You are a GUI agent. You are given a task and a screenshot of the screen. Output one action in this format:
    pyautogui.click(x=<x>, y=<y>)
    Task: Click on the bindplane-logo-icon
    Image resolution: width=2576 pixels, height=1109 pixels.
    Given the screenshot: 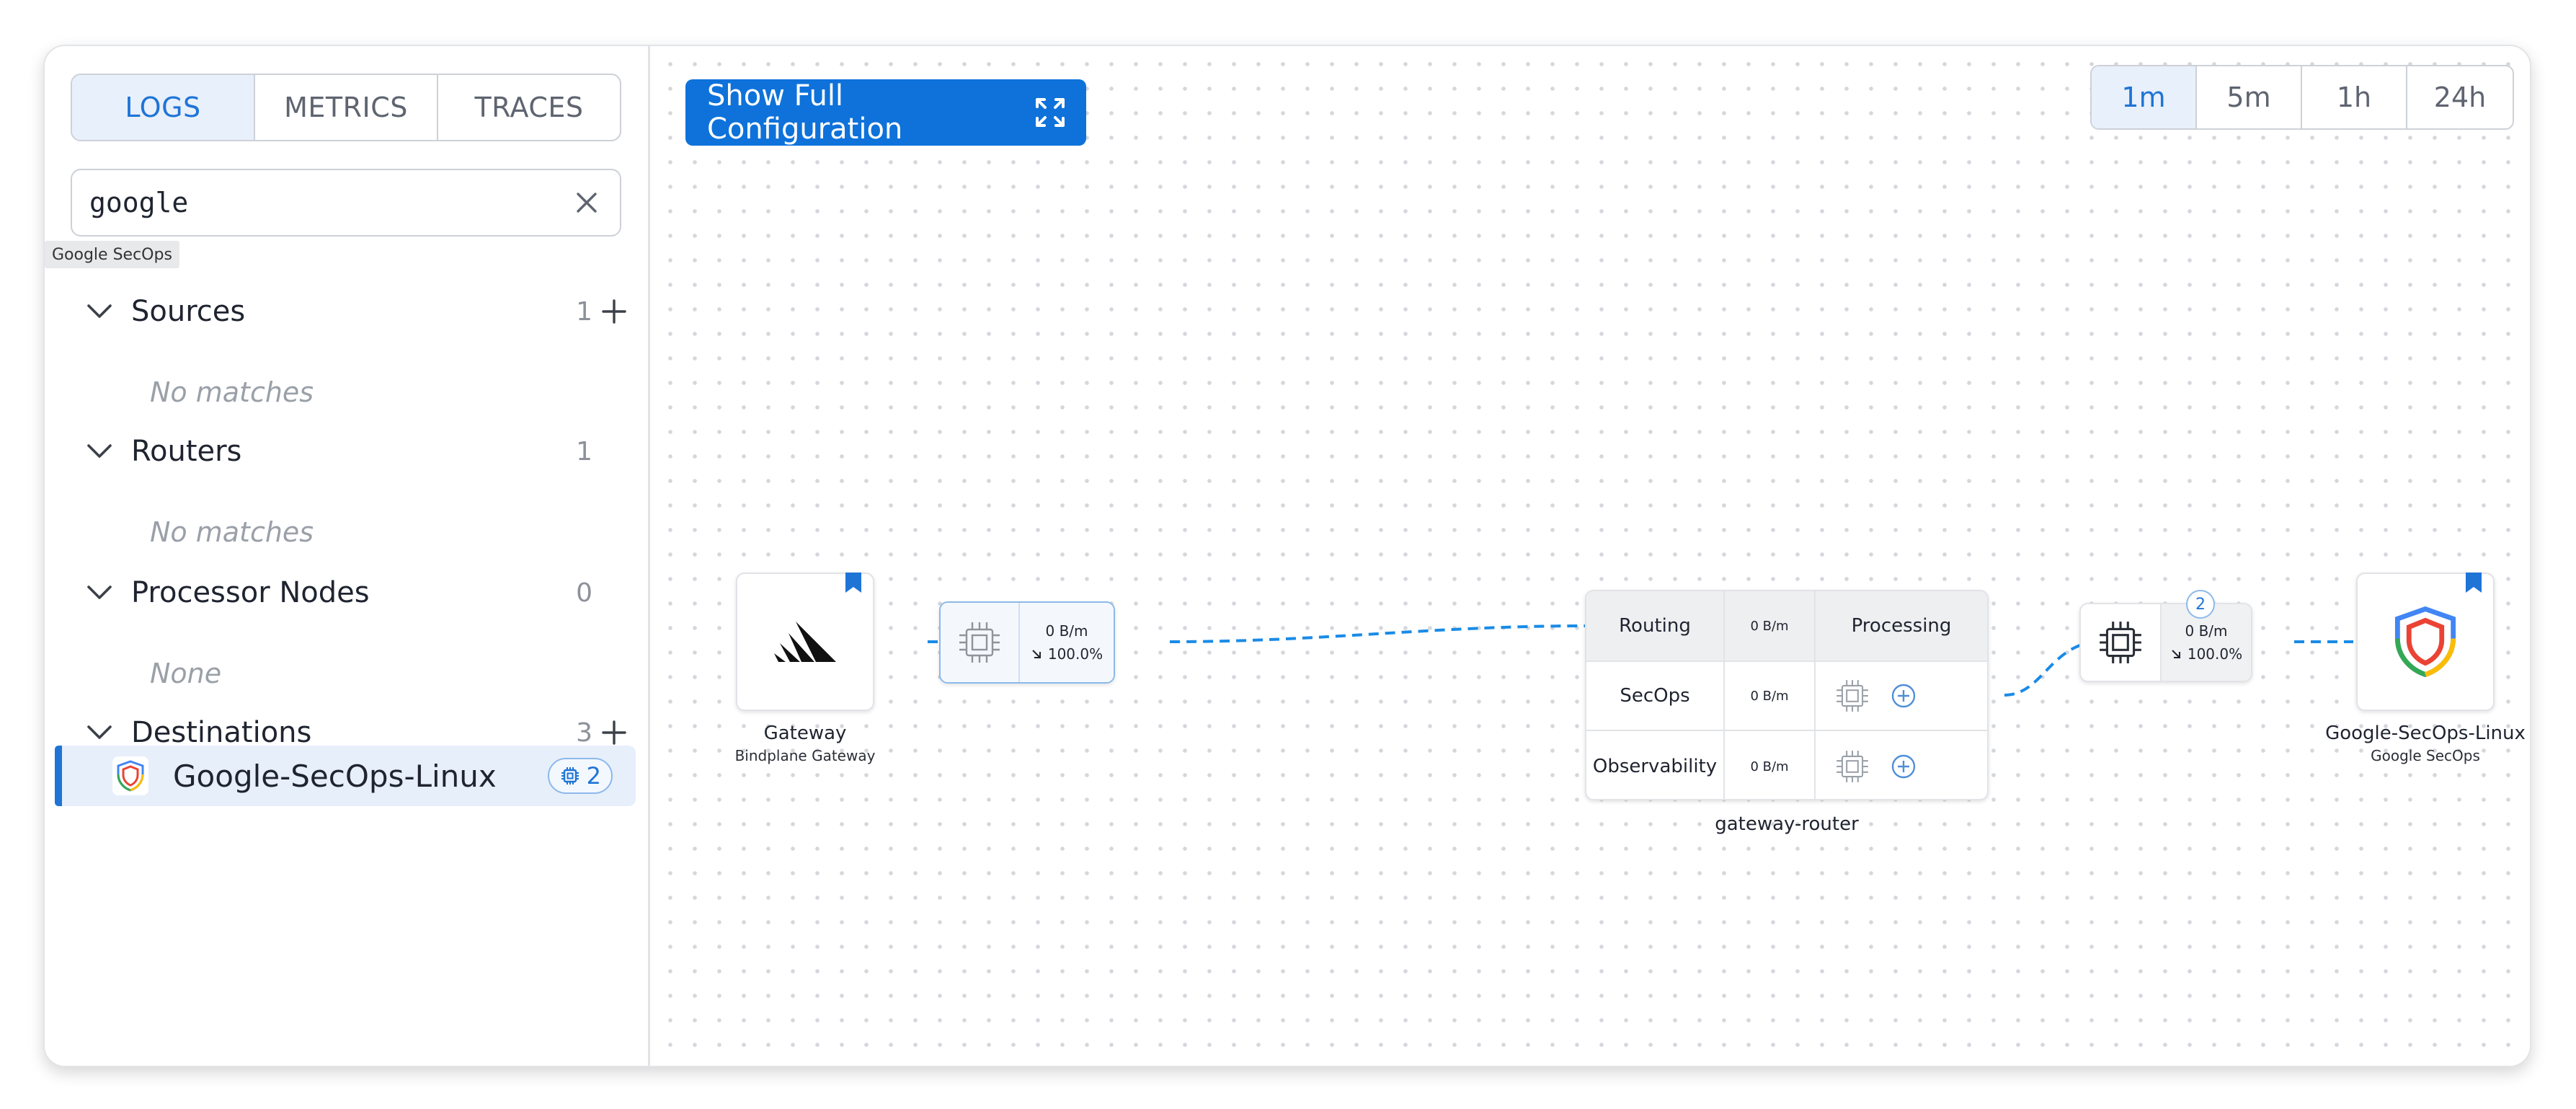 What is the action you would take?
    pyautogui.click(x=805, y=642)
    